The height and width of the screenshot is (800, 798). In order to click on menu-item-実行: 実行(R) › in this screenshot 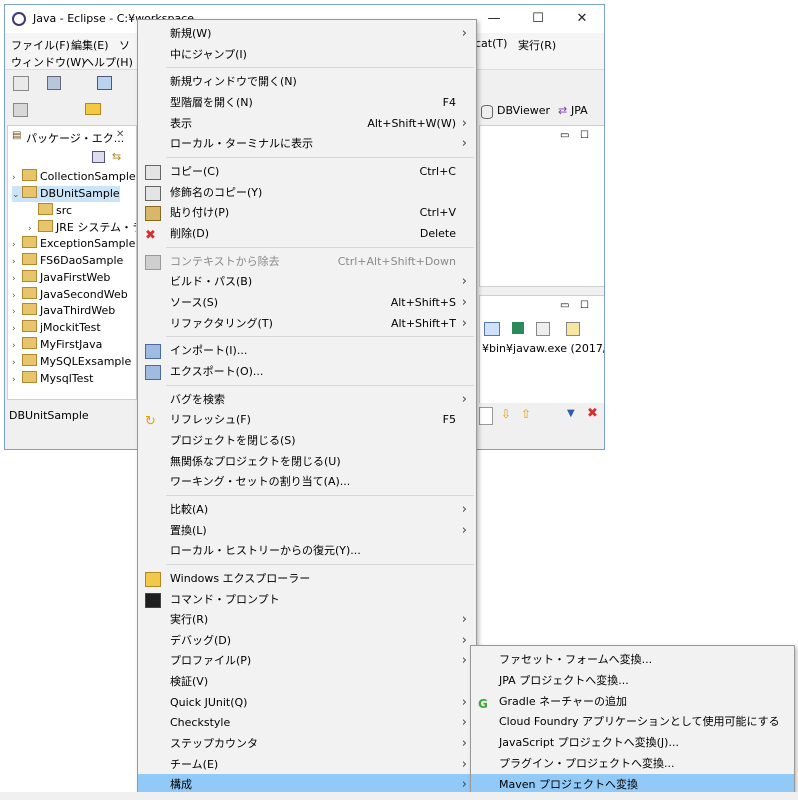, I will do `click(307, 619)`.